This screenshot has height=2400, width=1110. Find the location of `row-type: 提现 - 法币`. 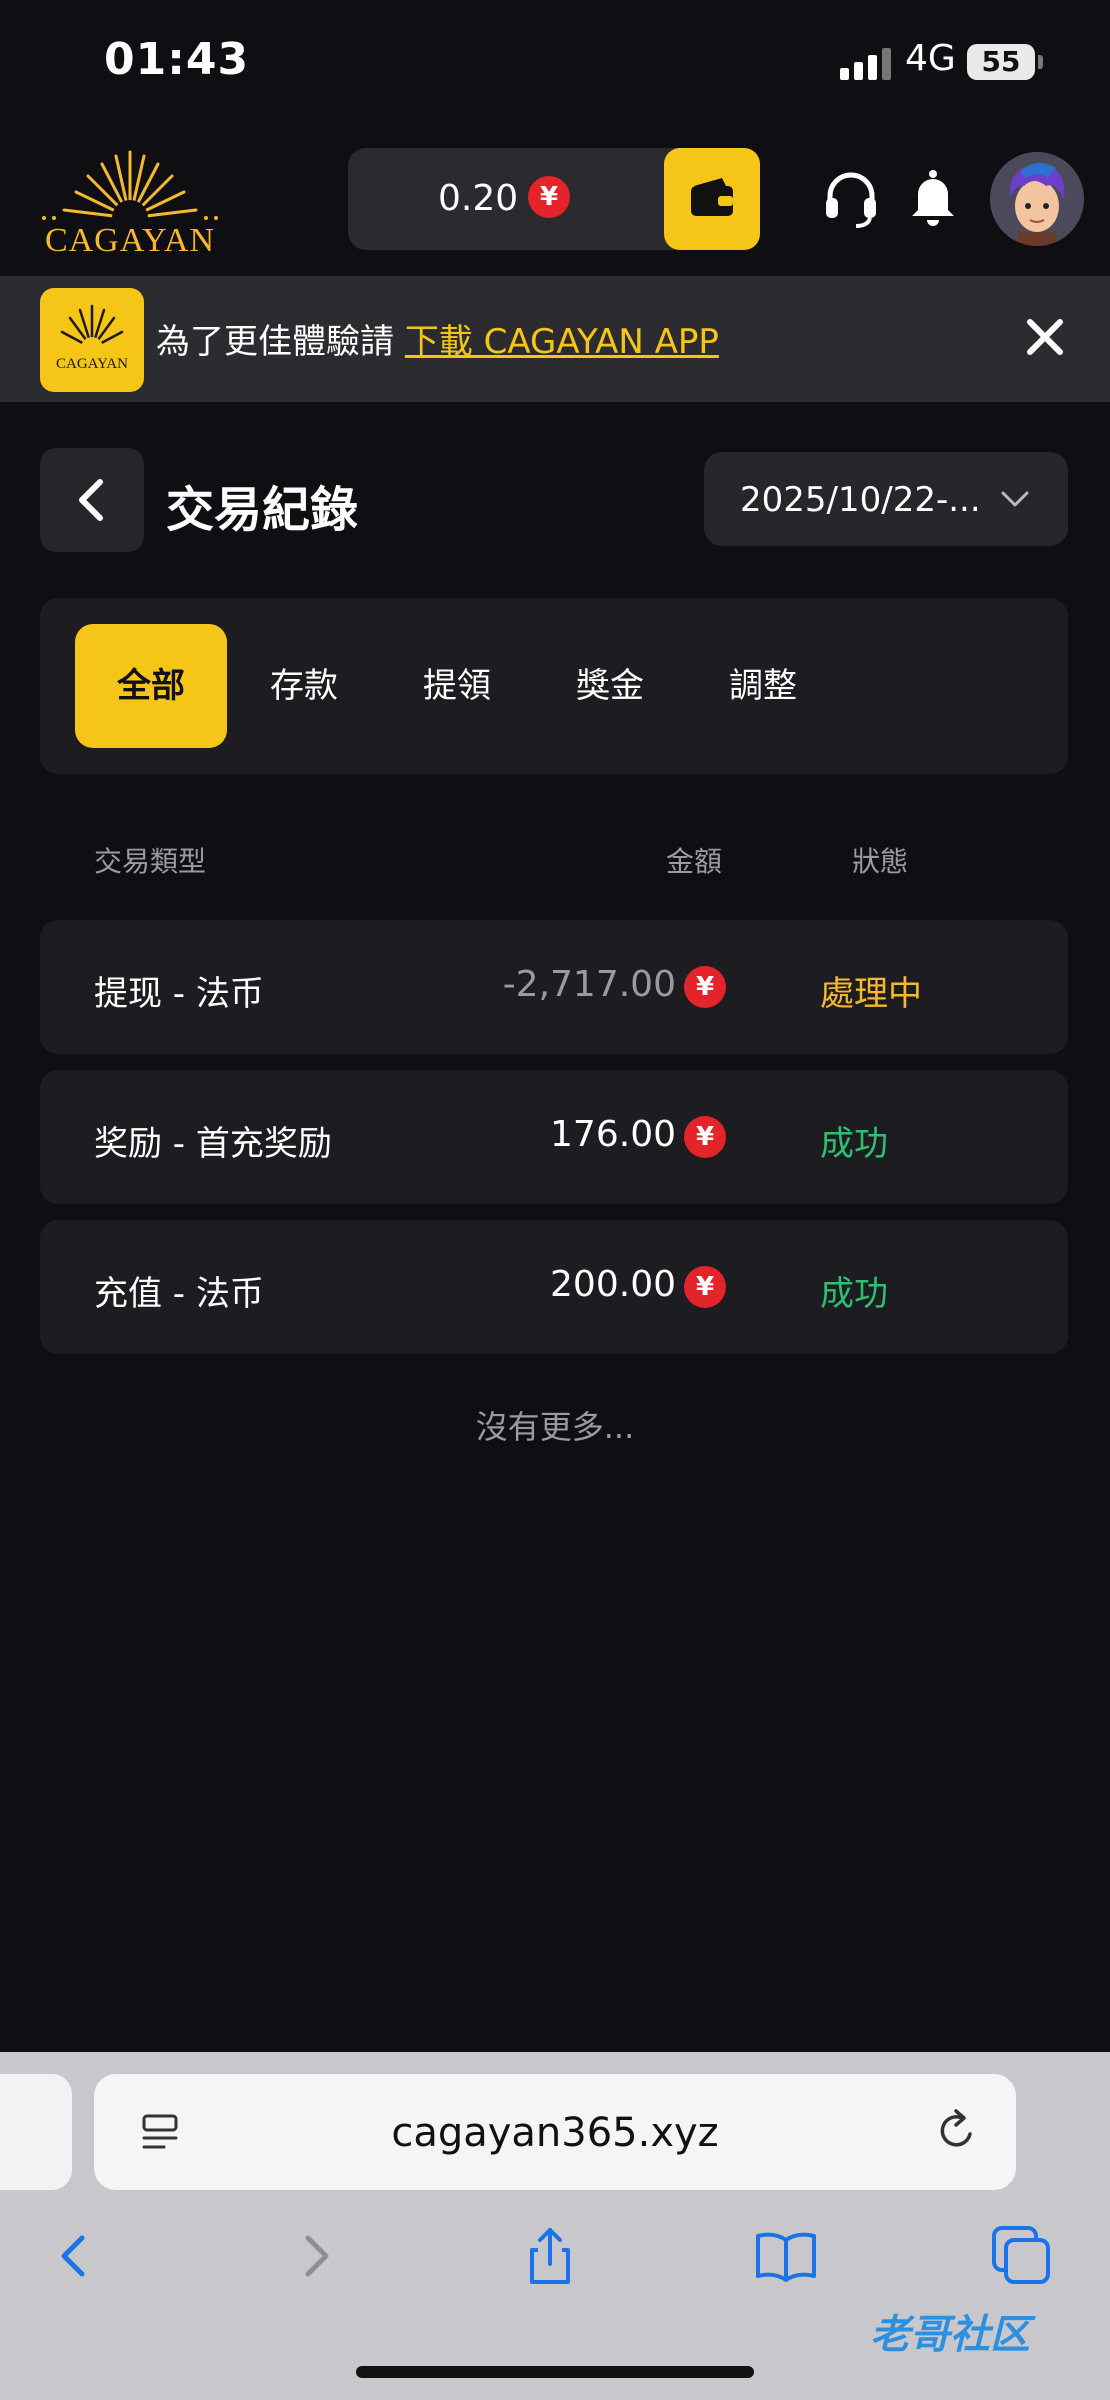

row-type: 提现 - 法币 is located at coordinates (179, 994).